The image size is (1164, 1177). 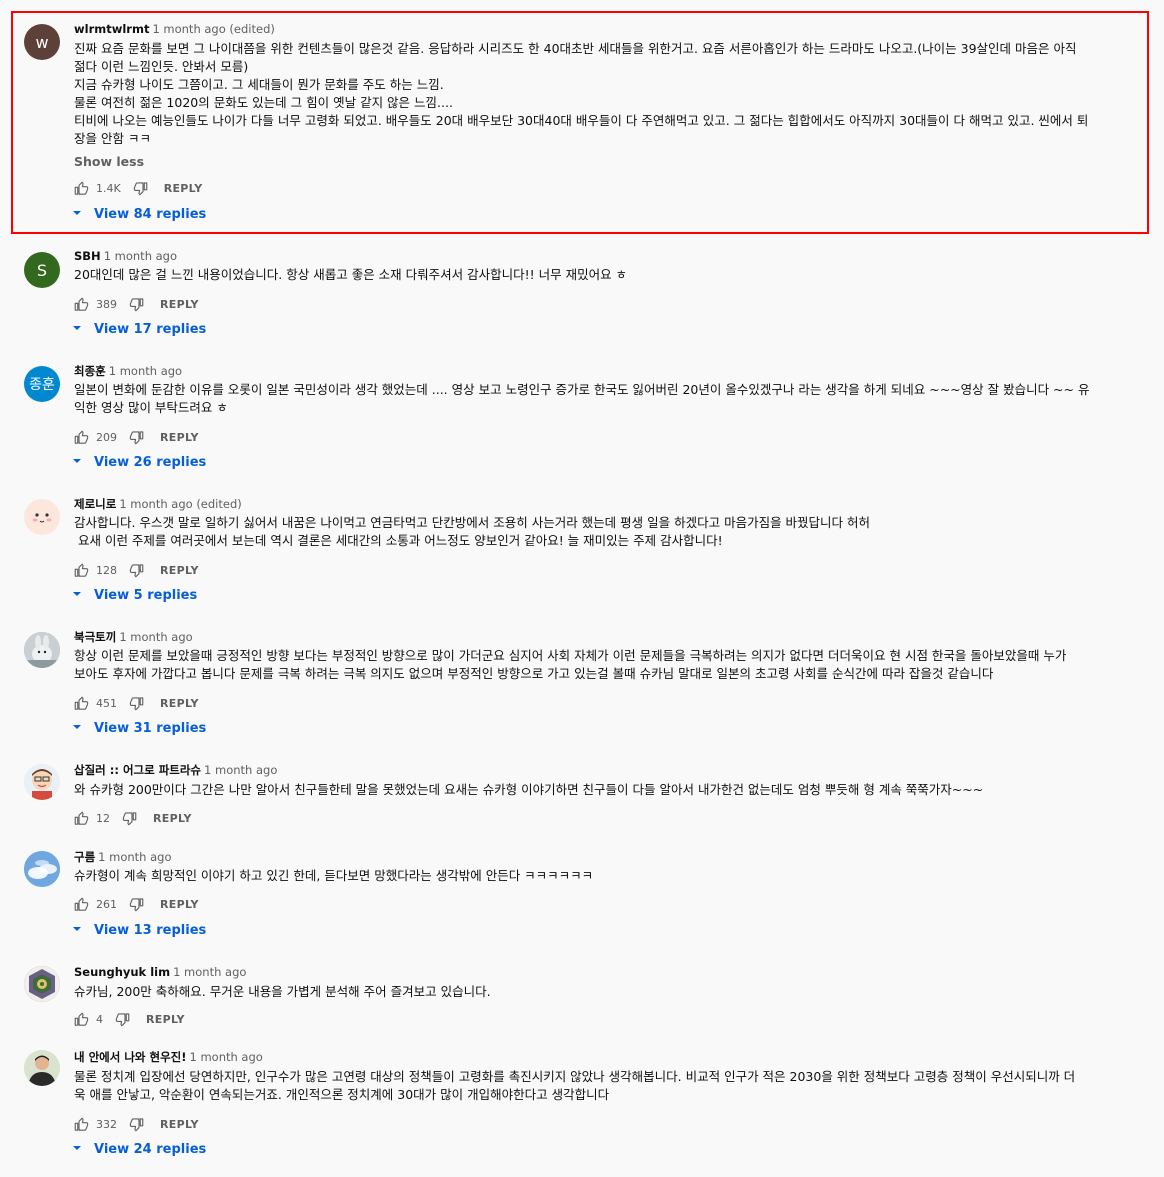 I want to click on view-replies-button: View 17 replies, so click(x=139, y=329).